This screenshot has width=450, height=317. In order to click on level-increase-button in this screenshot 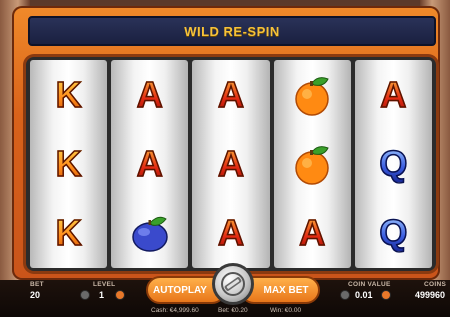, I will do `click(120, 295)`.